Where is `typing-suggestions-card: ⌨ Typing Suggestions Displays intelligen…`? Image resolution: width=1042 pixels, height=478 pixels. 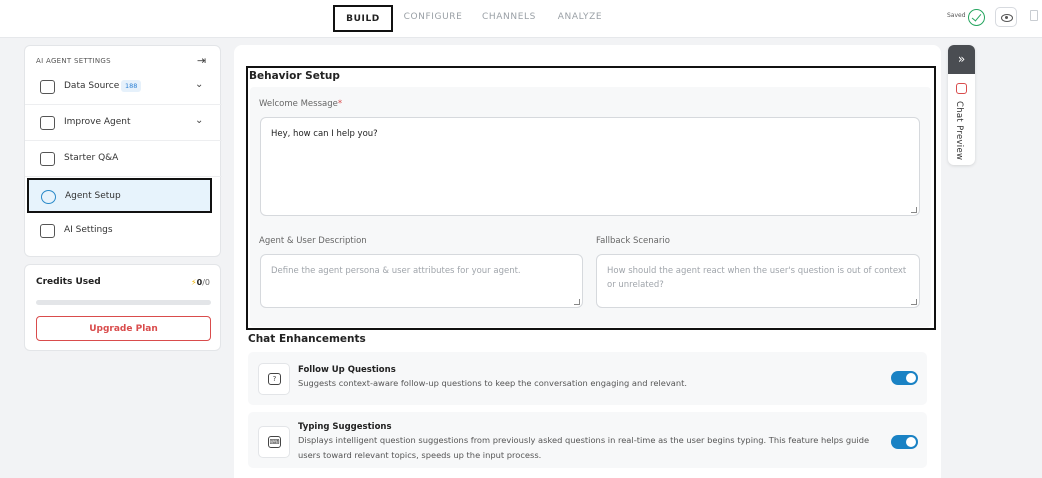 typing-suggestions-card: ⌨ Typing Suggestions Displays intelligen… is located at coordinates (587, 440).